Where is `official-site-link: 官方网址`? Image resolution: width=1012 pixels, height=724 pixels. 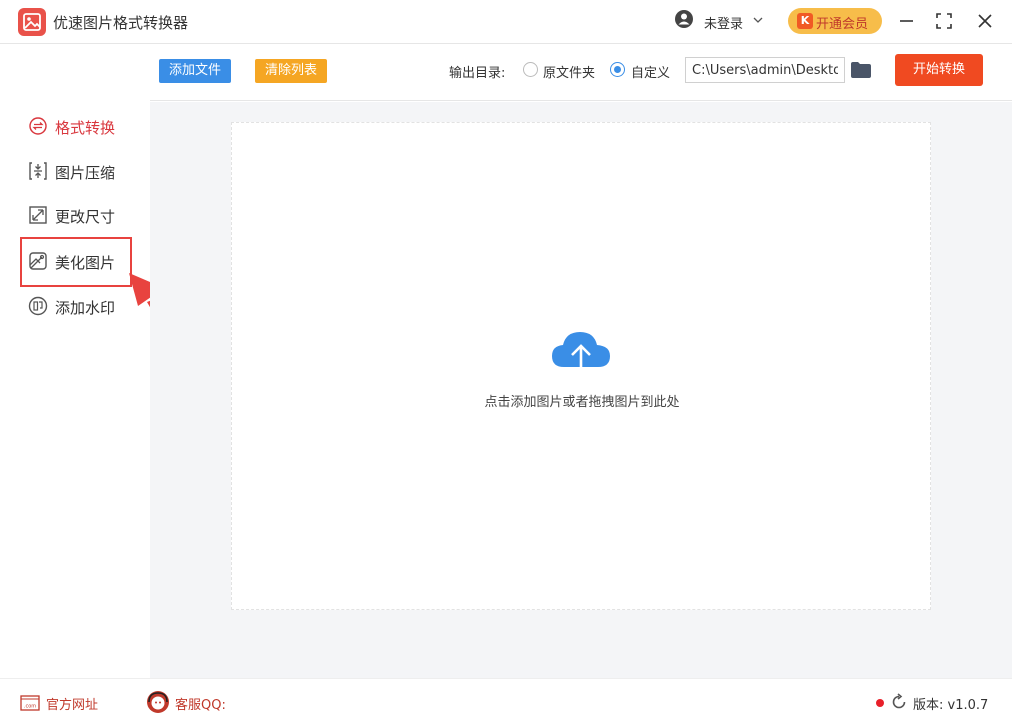 official-site-link: 官方网址 is located at coordinates (72, 703).